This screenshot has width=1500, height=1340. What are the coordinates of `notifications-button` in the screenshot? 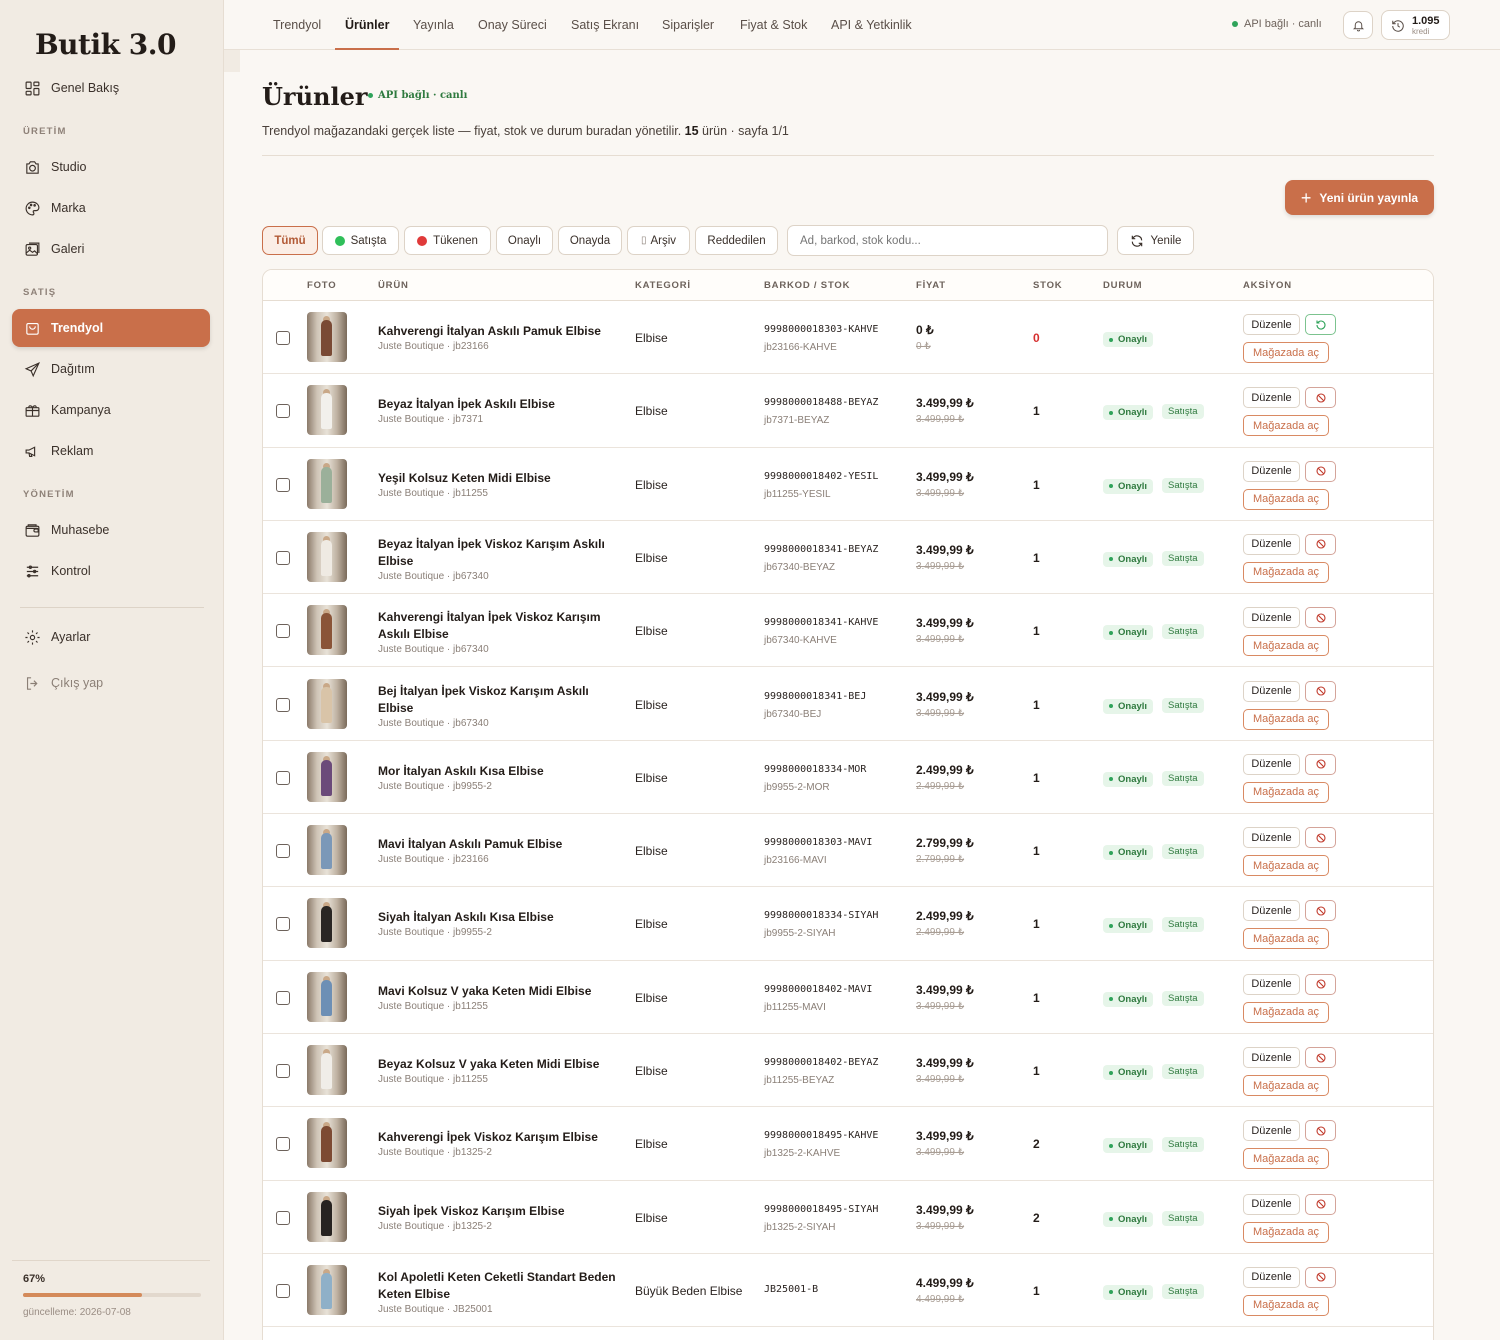 It's located at (1358, 25).